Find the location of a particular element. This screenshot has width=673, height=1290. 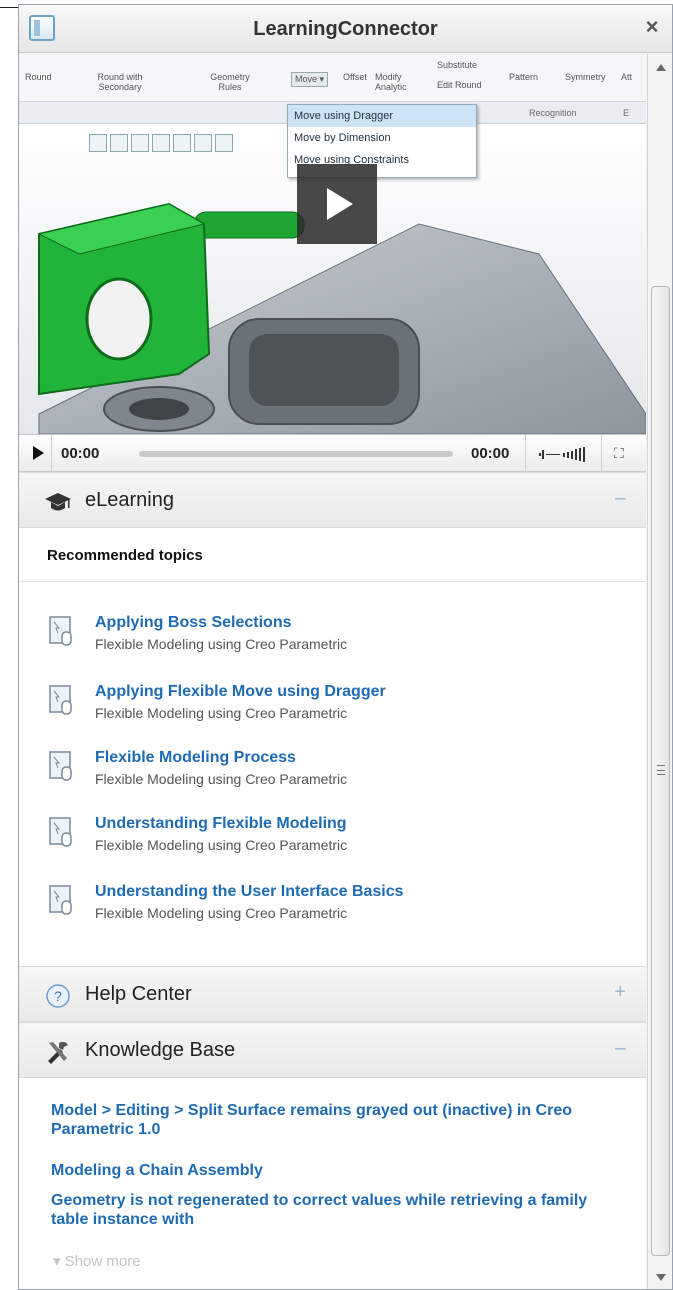

scrollbar-grip-icon is located at coordinates (661, 770).